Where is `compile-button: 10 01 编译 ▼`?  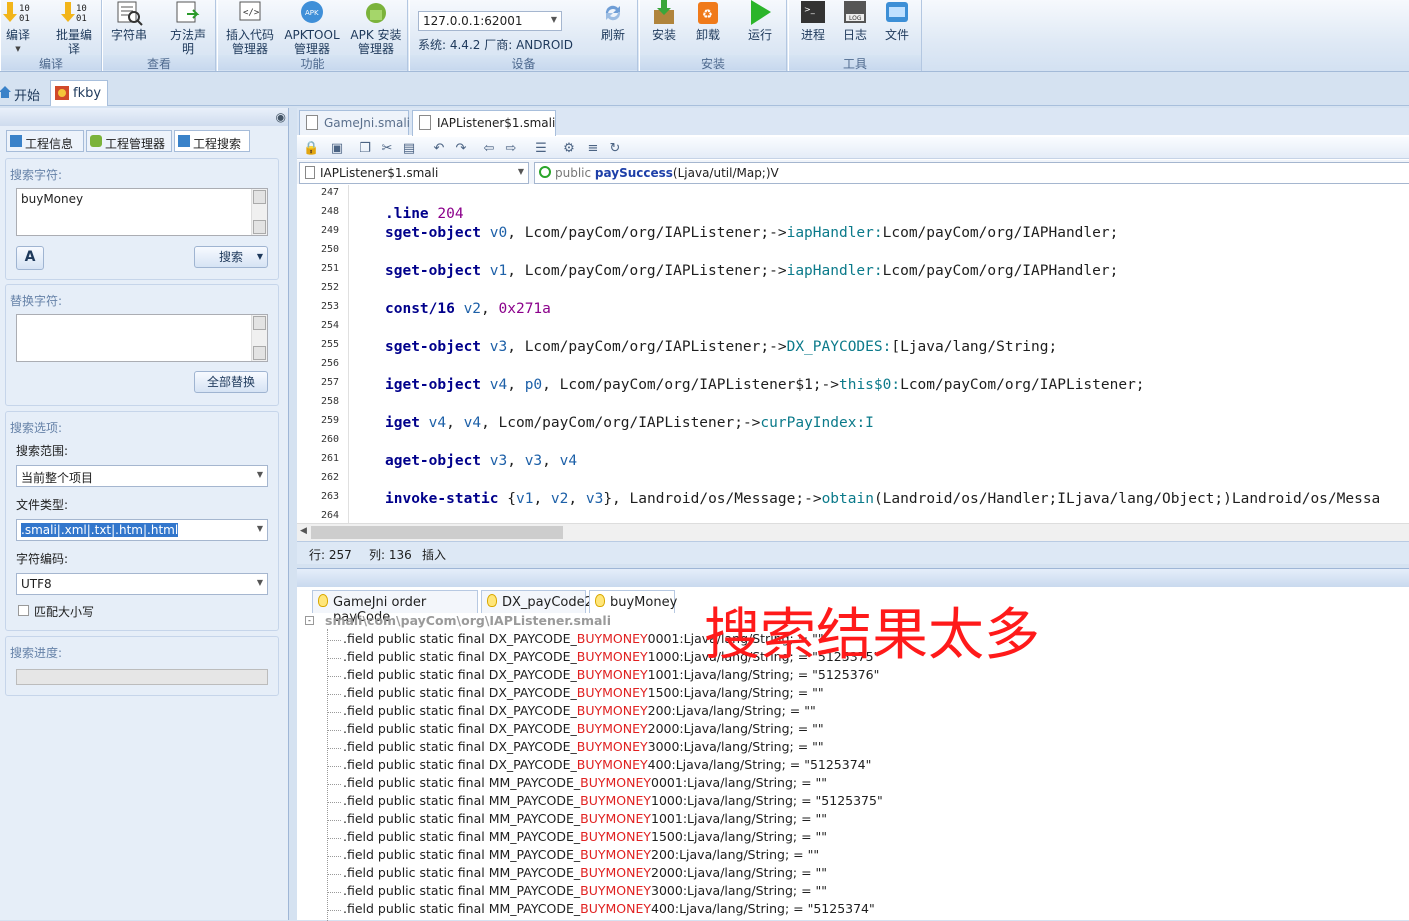
compile-button: 10 01 编译 ▼ is located at coordinates (18, 28).